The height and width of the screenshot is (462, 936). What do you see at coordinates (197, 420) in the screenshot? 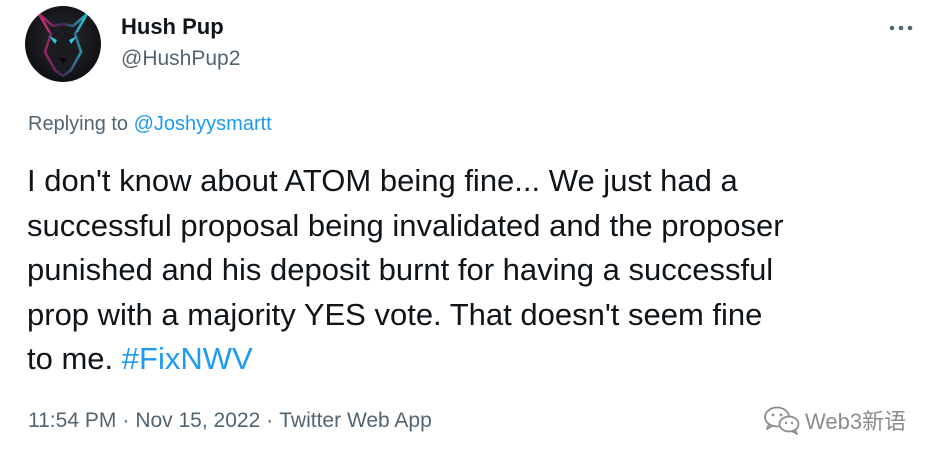
I see `tweet-date: Nov 15, 2022` at bounding box center [197, 420].